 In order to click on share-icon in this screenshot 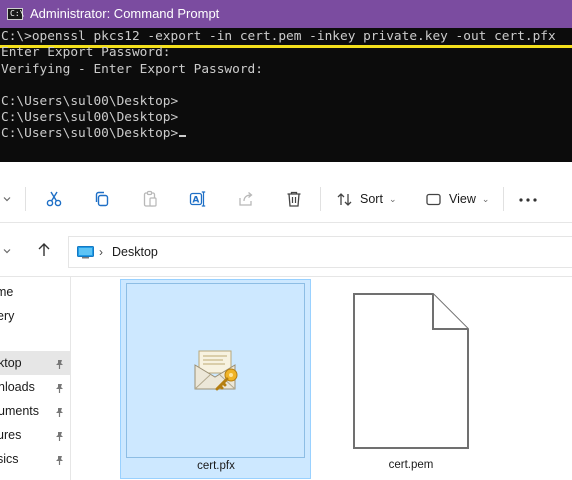, I will do `click(246, 199)`.